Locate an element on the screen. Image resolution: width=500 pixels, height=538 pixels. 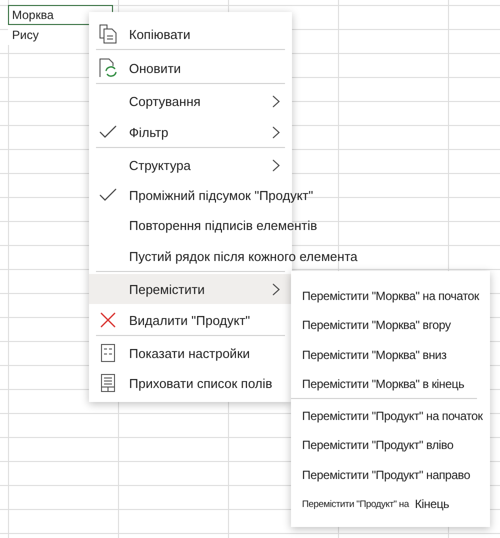
menu-item-label: Перемістити "Продукт" на is located at coordinates (355, 504).